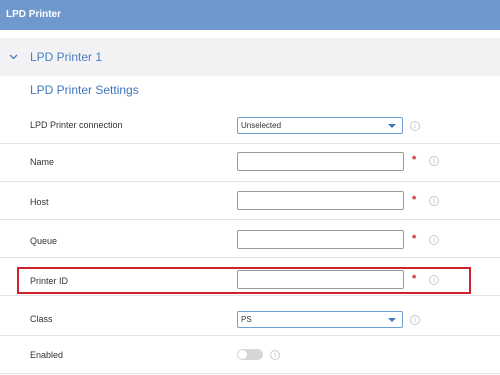  Describe the element at coordinates (320, 200) in the screenshot. I see `host-input` at that location.